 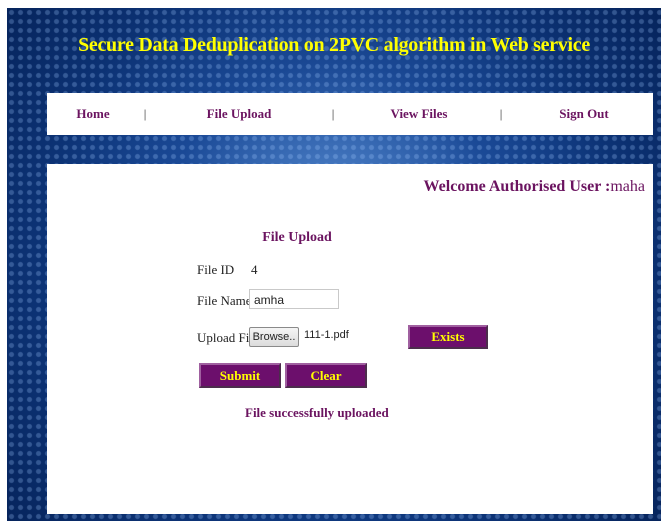 I want to click on clear-button: Clear, so click(x=326, y=375).